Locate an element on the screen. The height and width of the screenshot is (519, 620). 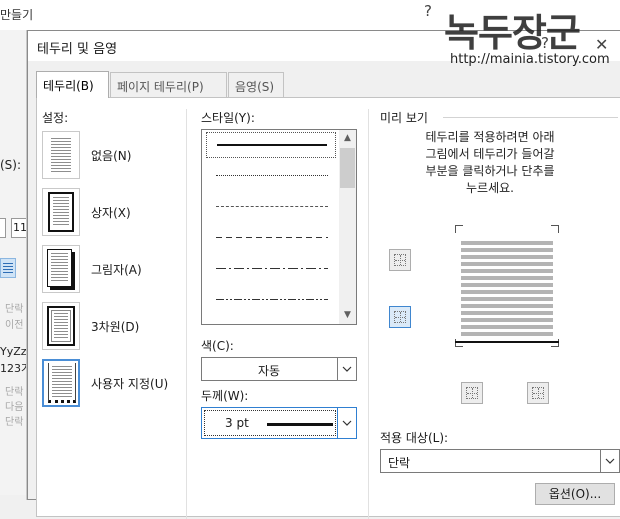
preview-rule is located at coordinates (530, 117).